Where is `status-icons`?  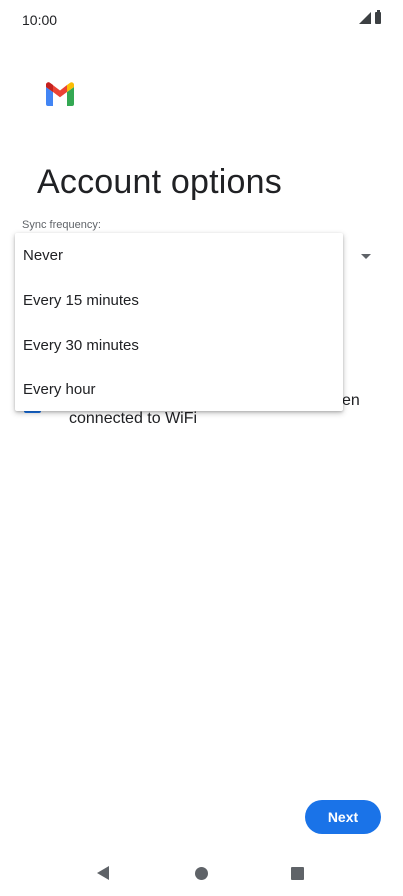 status-icons is located at coordinates (370, 17).